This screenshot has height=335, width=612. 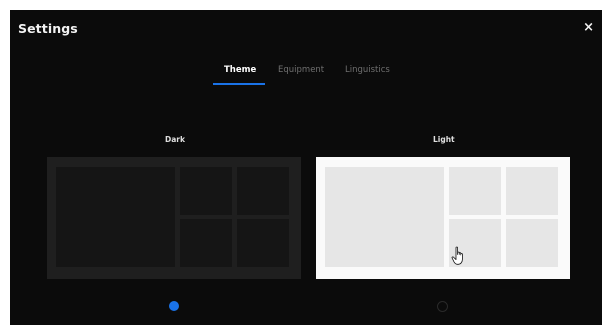 I want to click on close-icon: ×, so click(x=588, y=27).